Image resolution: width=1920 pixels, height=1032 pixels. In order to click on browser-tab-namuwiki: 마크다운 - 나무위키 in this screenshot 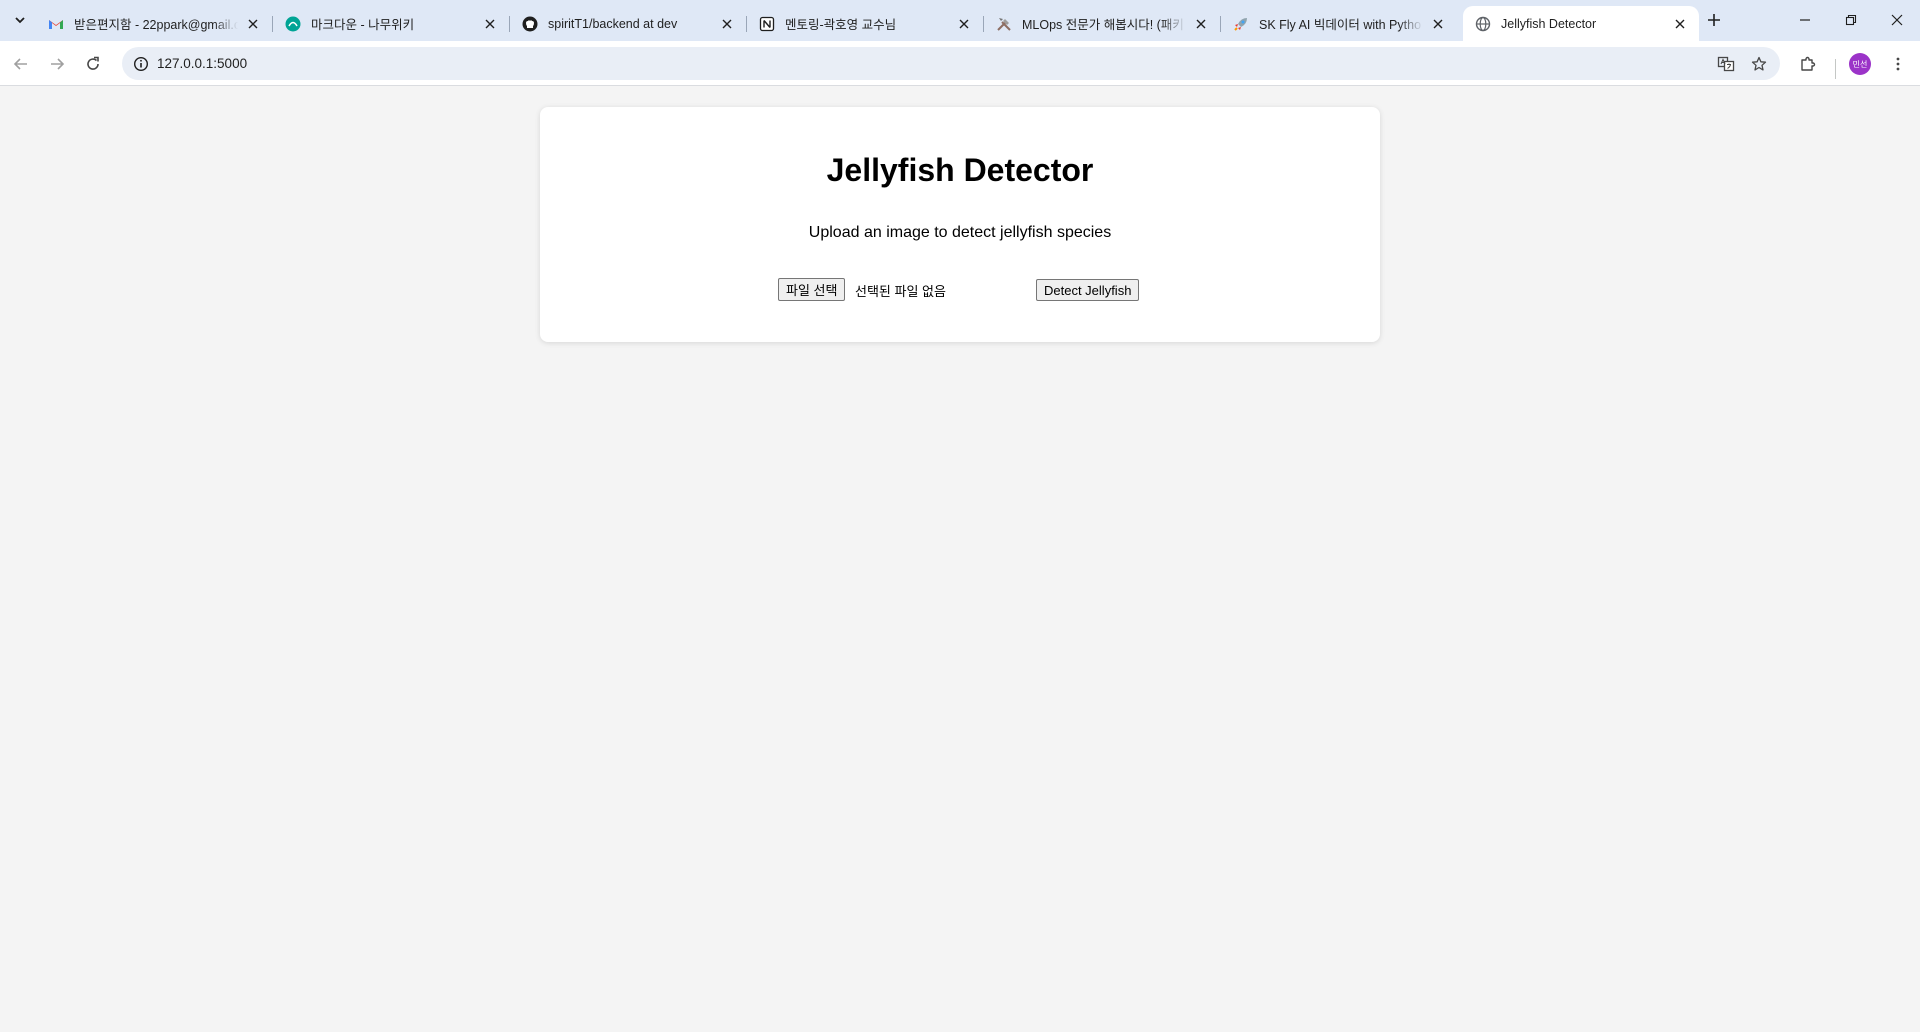, I will do `click(391, 23)`.